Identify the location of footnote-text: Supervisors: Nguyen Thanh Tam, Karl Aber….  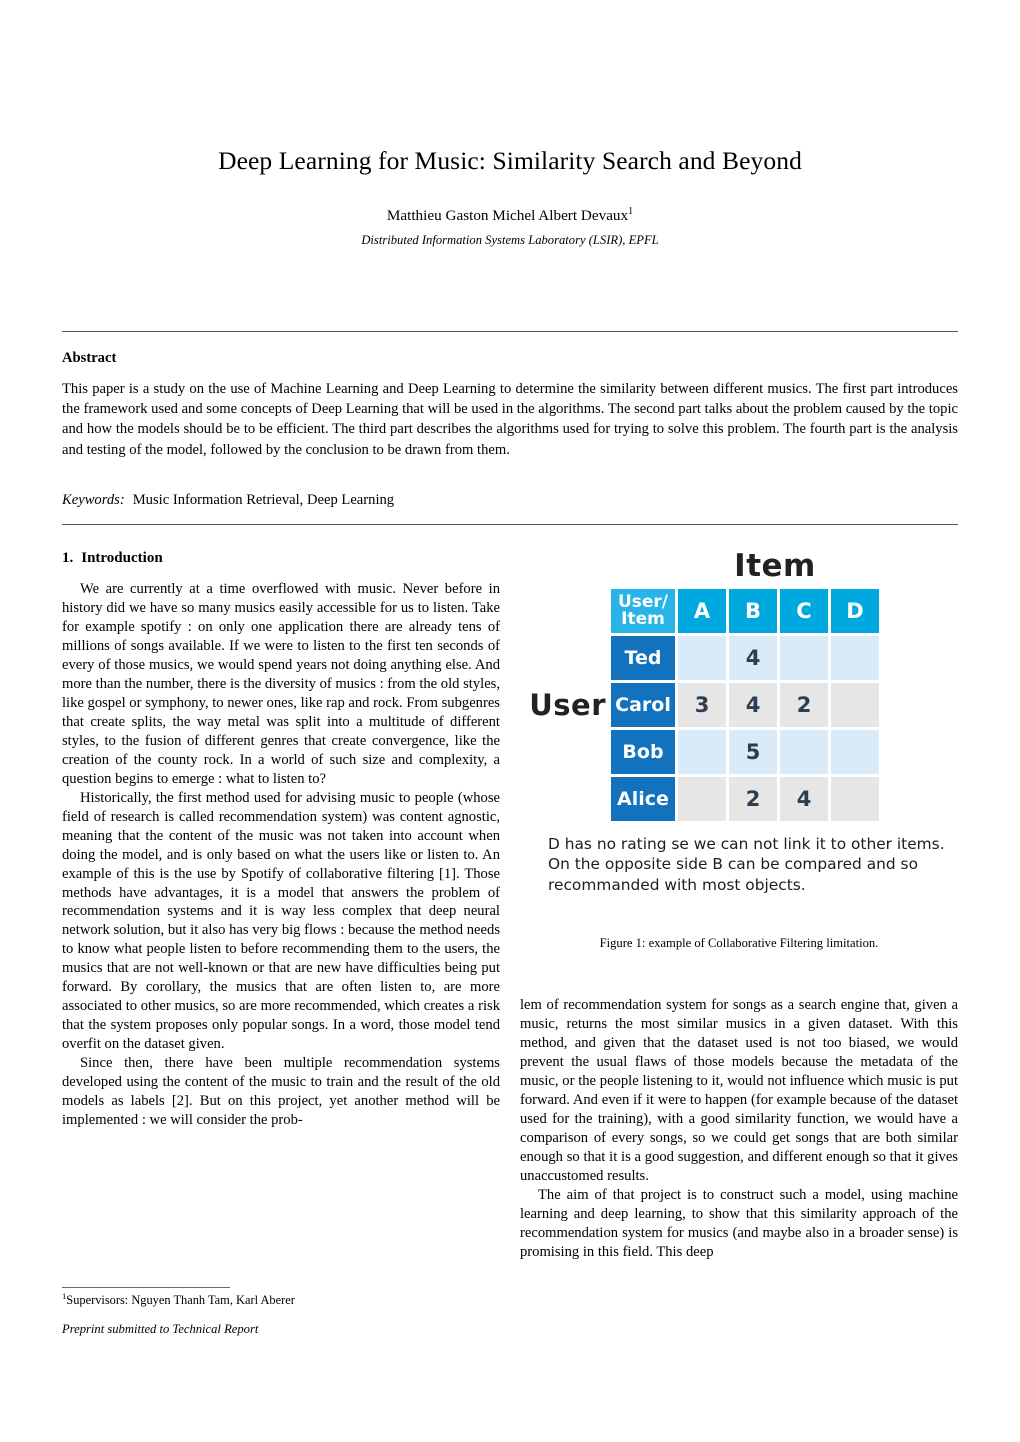
(180, 1300).